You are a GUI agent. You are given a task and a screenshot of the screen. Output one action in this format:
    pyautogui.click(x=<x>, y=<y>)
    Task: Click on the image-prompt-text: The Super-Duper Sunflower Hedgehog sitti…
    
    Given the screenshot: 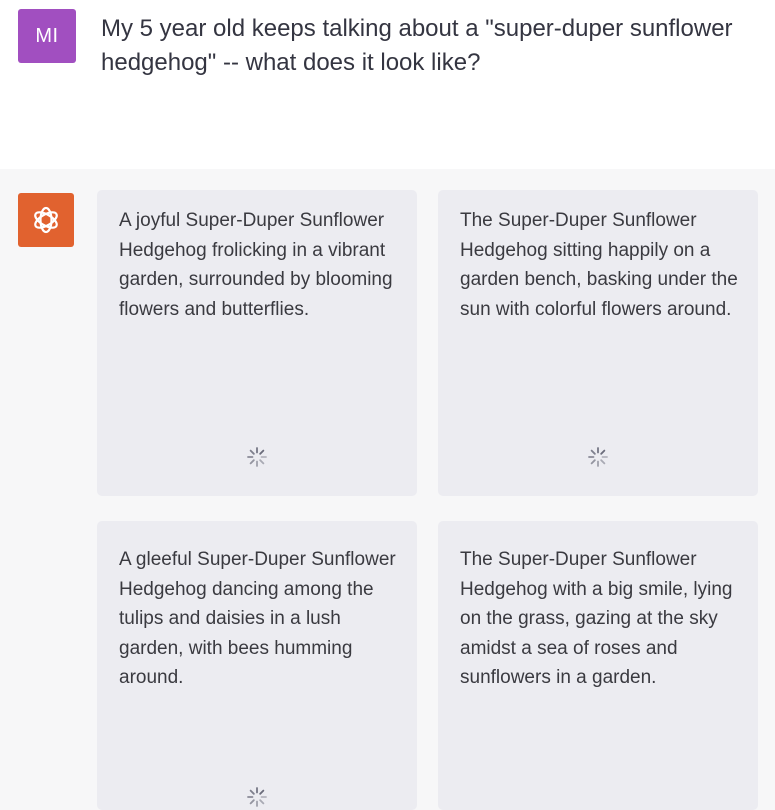 What is the action you would take?
    pyautogui.click(x=599, y=265)
    